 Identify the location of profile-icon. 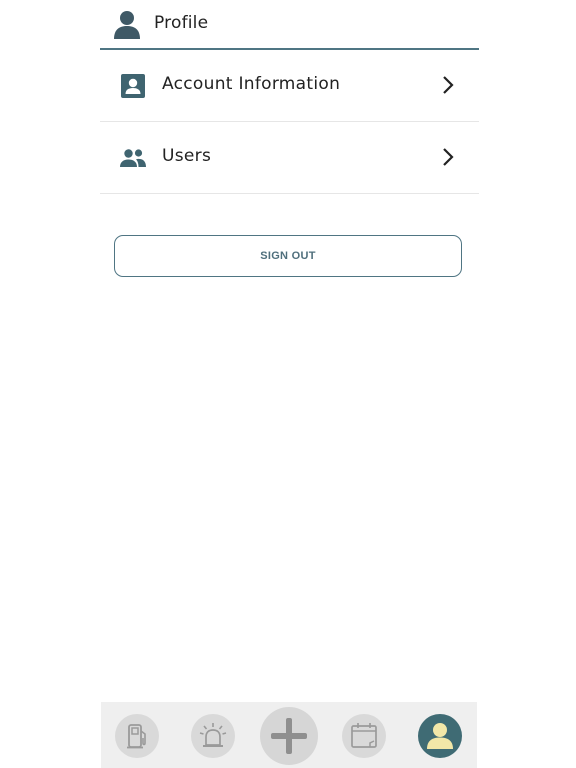
(440, 736).